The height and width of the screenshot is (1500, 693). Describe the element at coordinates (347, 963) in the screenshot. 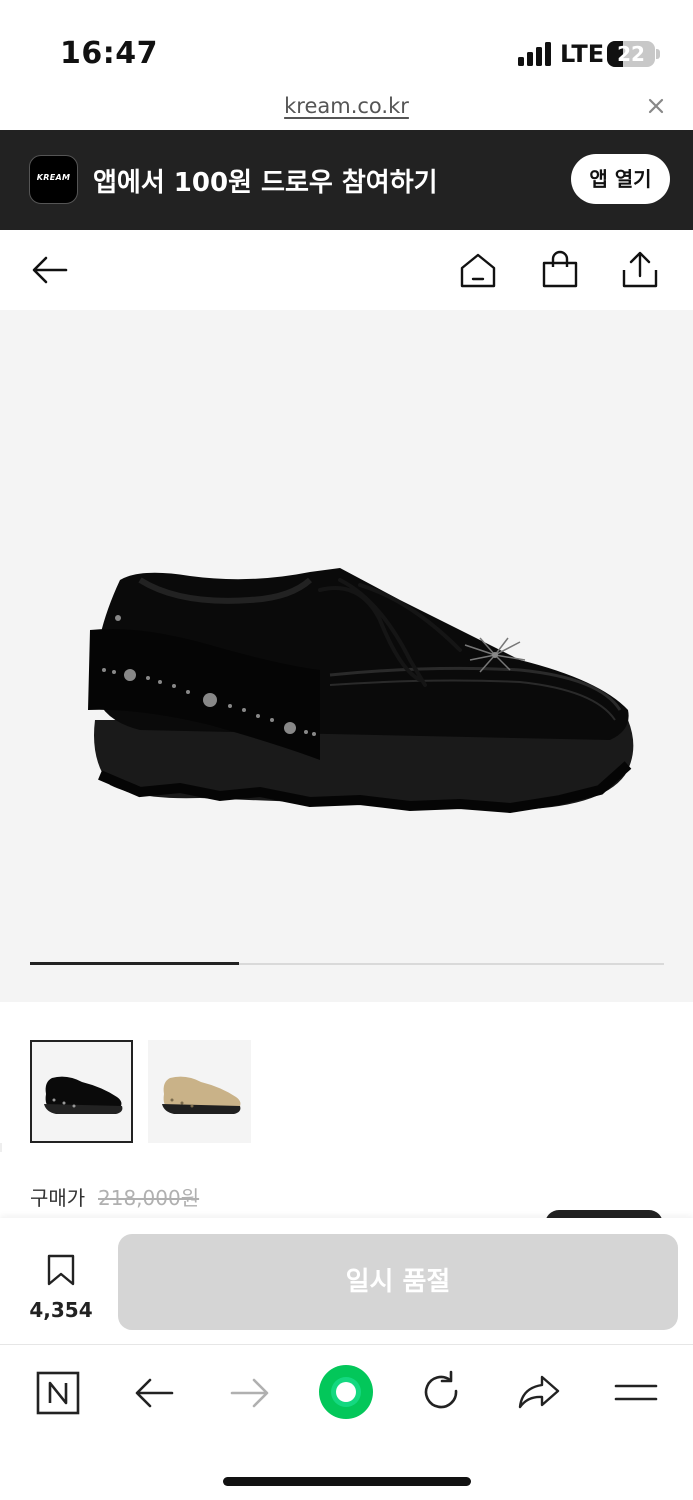

I see `gallery-progress` at that location.